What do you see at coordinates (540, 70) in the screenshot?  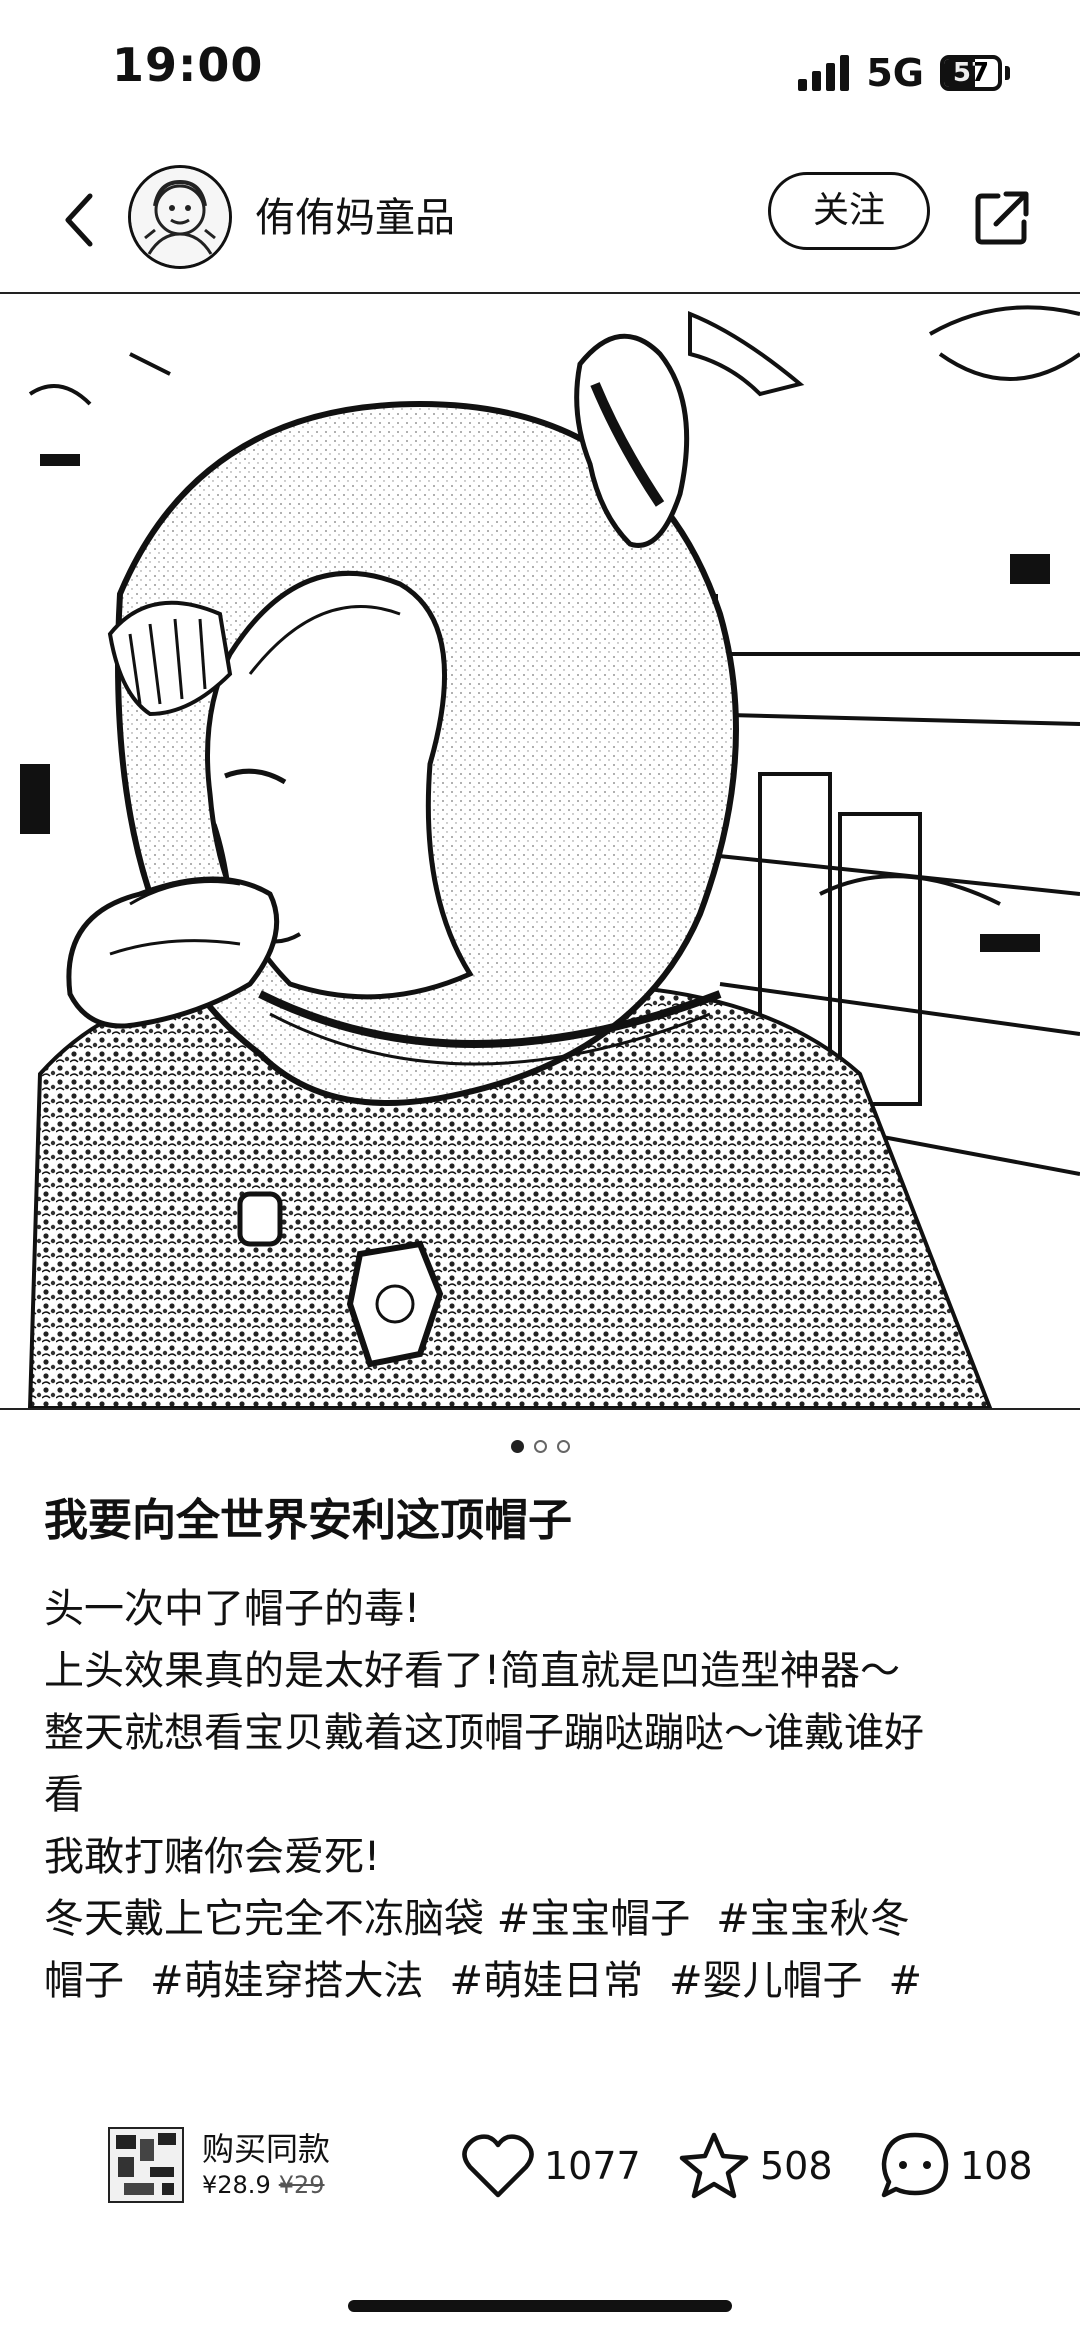 I see `status-bar: 19:00 5G 57` at bounding box center [540, 70].